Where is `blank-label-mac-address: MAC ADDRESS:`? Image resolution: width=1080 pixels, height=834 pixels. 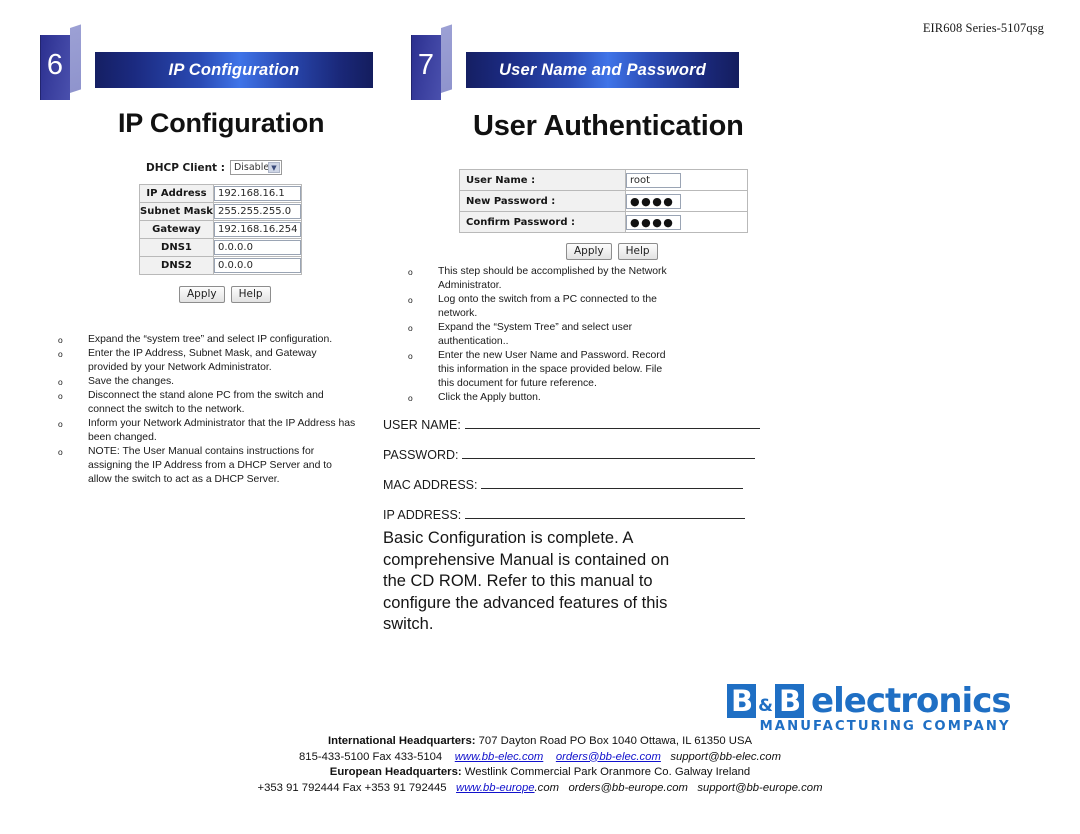 blank-label-mac-address: MAC ADDRESS: is located at coordinates (430, 485).